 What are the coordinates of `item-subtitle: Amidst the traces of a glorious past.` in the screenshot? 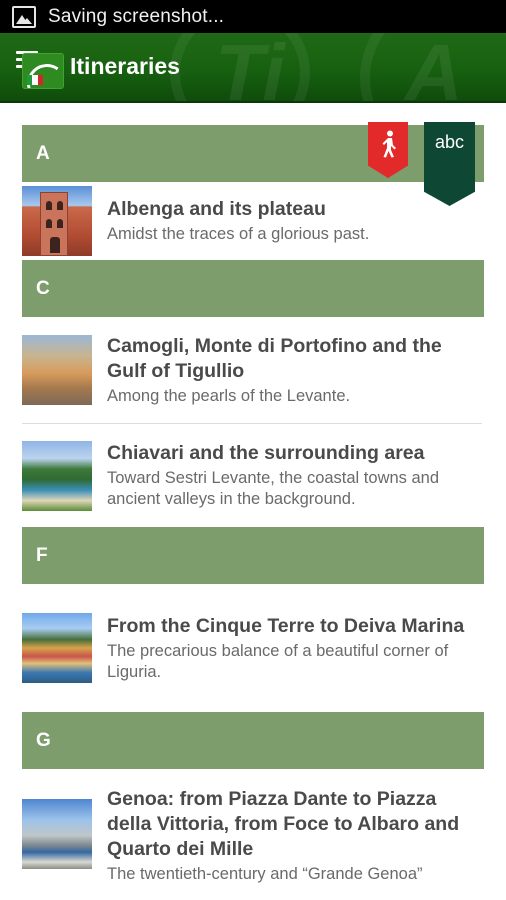 It's located at (238, 234).